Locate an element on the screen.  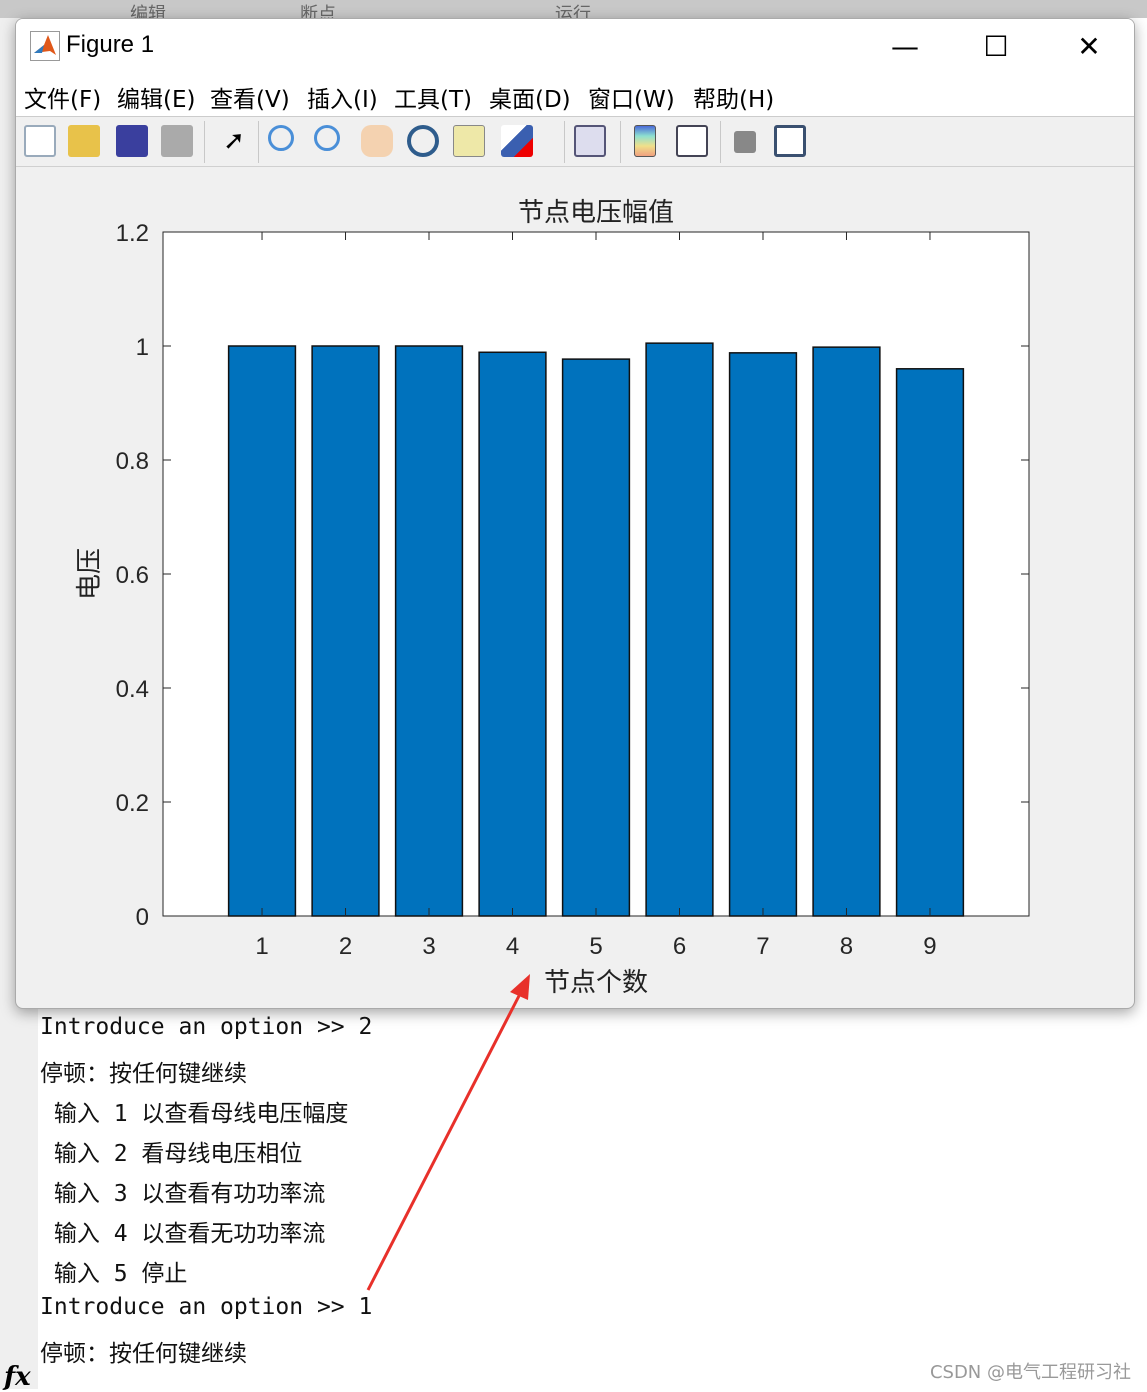
console-line: 输入 2 看母线电压相位 is located at coordinates (171, 1154).